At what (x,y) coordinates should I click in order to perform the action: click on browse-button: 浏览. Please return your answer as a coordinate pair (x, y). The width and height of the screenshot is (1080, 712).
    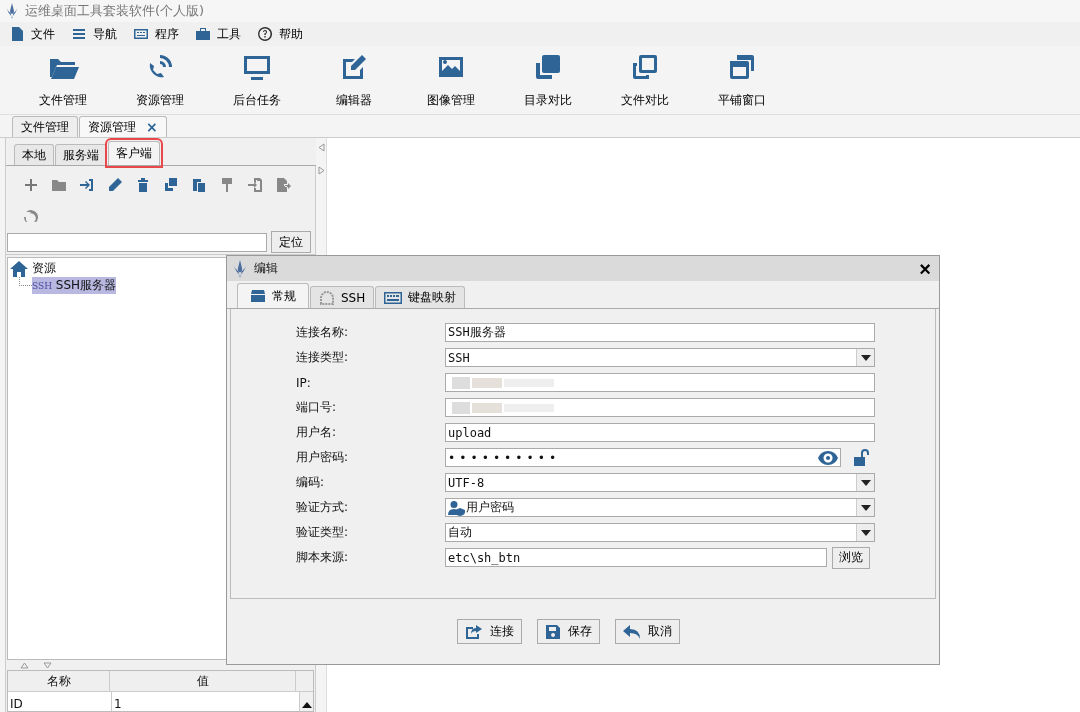
    Looking at the image, I should click on (851, 557).